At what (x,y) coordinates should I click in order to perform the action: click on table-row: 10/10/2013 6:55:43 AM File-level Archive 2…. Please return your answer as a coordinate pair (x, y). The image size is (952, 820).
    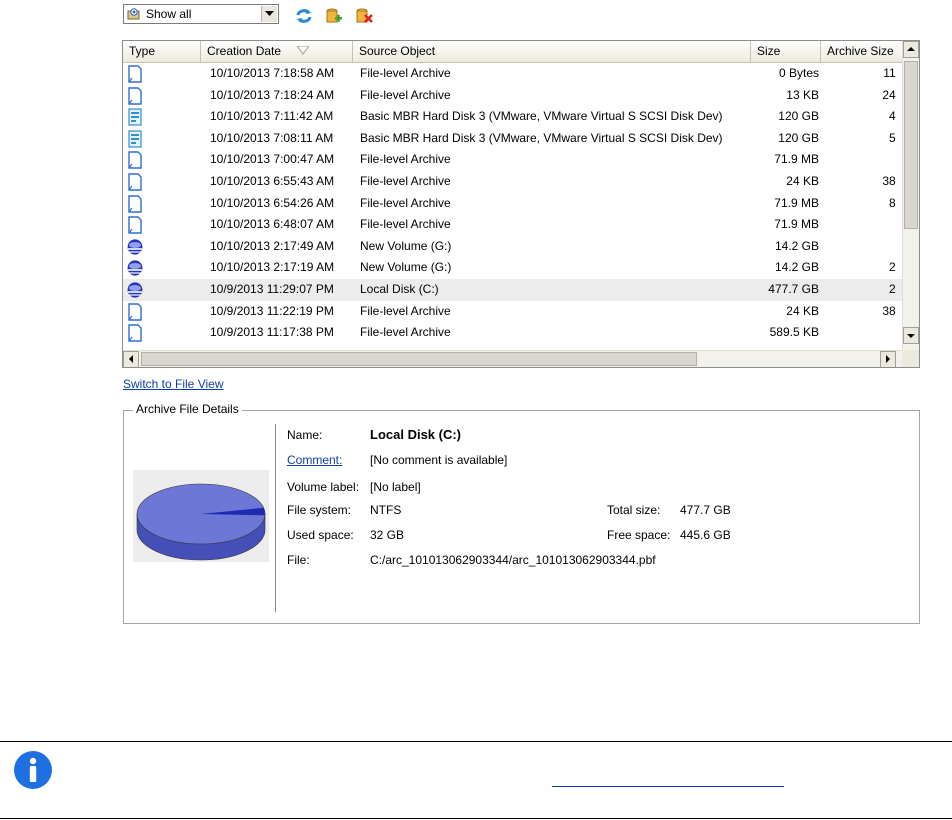
    Looking at the image, I should click on (513, 182).